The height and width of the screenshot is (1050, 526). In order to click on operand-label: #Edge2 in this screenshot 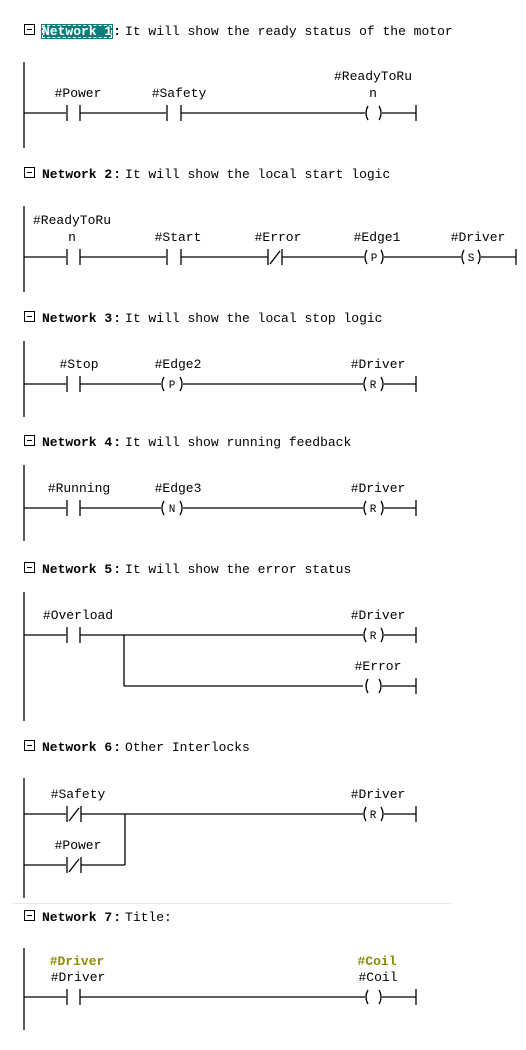, I will do `click(178, 364)`.